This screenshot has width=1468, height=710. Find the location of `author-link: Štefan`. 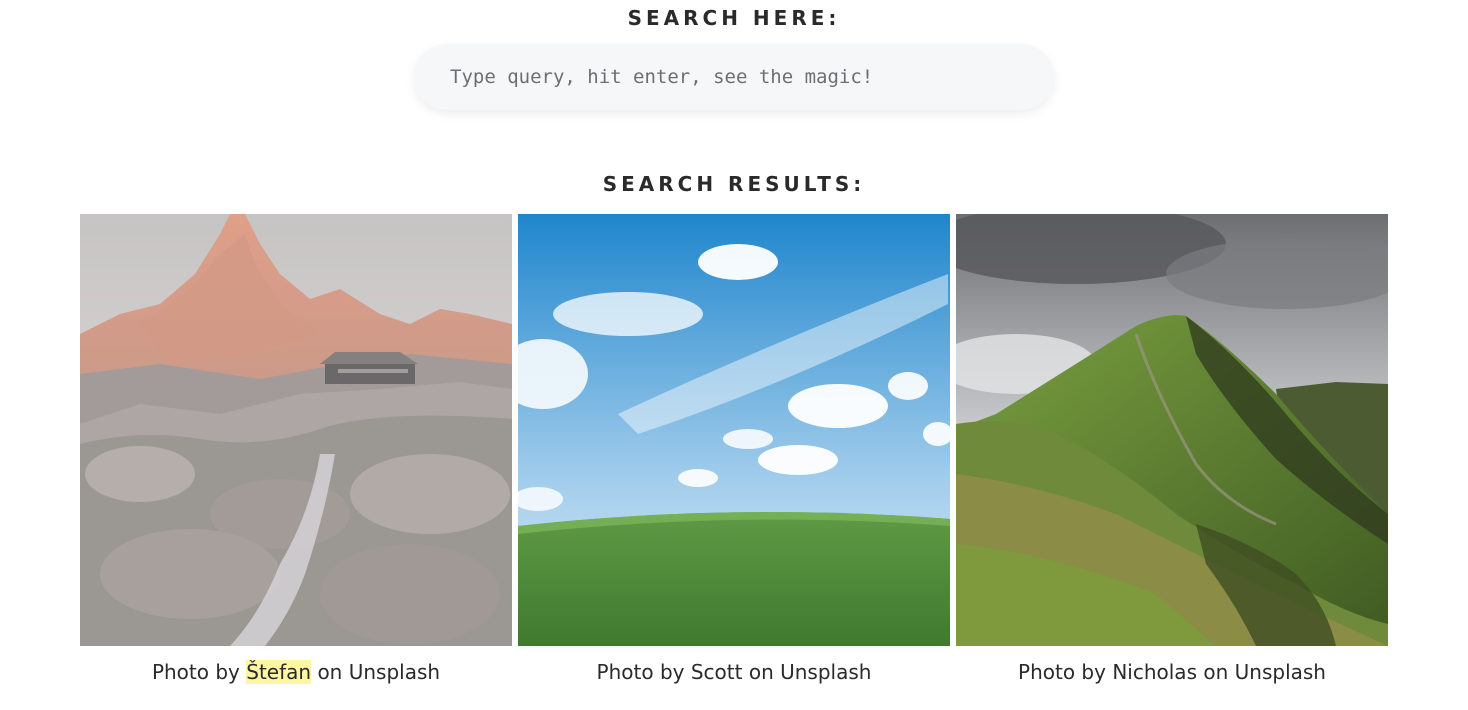

author-link: Štefan is located at coordinates (279, 672).